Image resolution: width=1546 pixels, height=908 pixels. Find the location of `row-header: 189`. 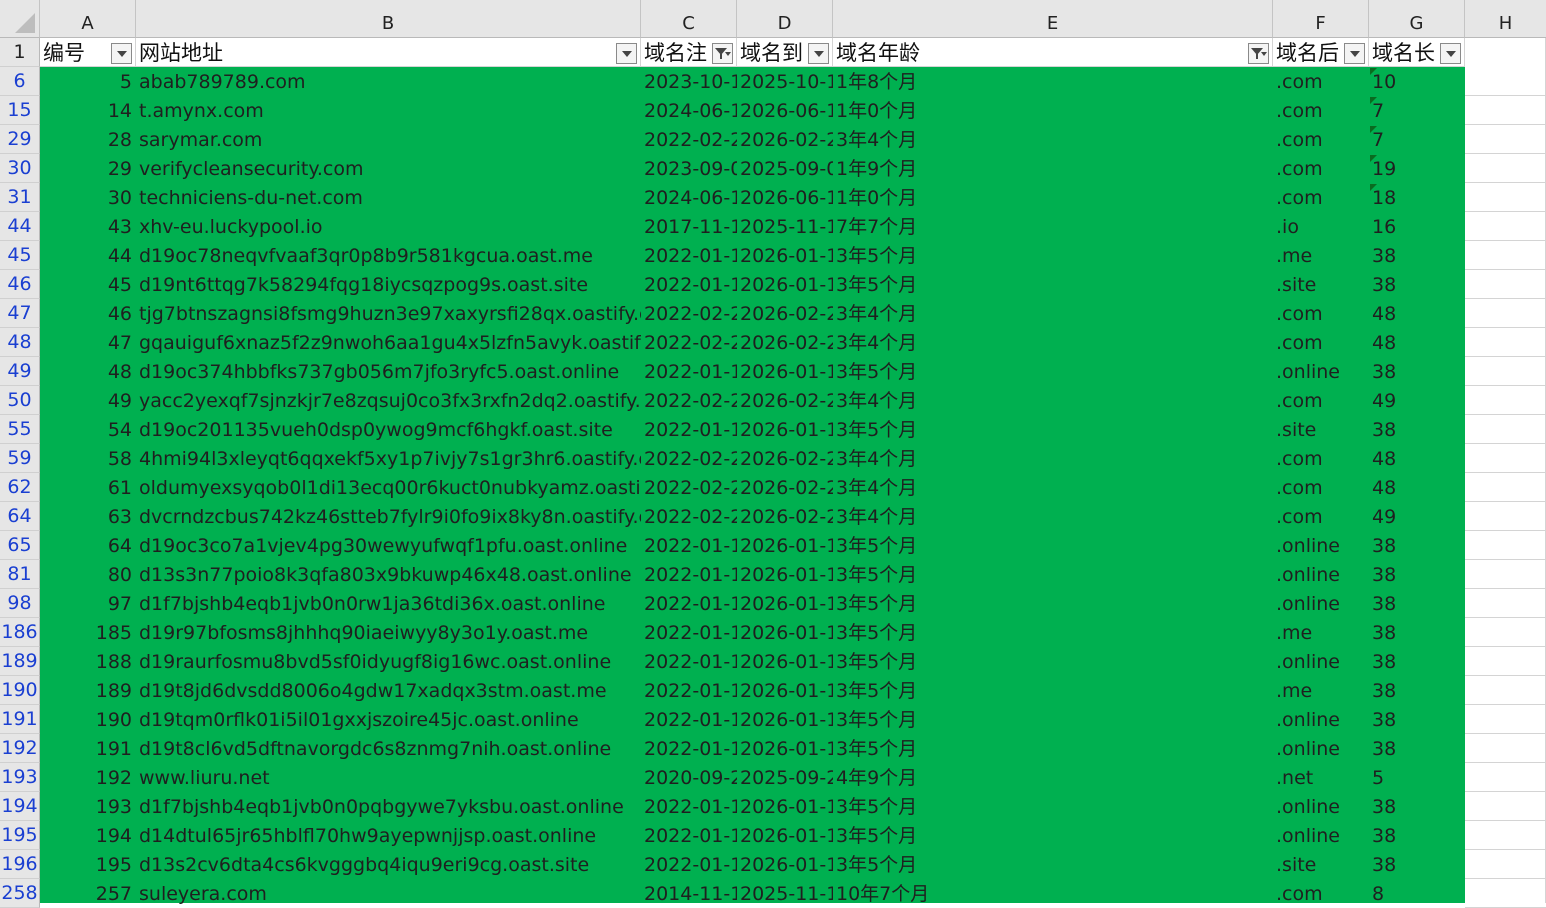

row-header: 189 is located at coordinates (20, 661).